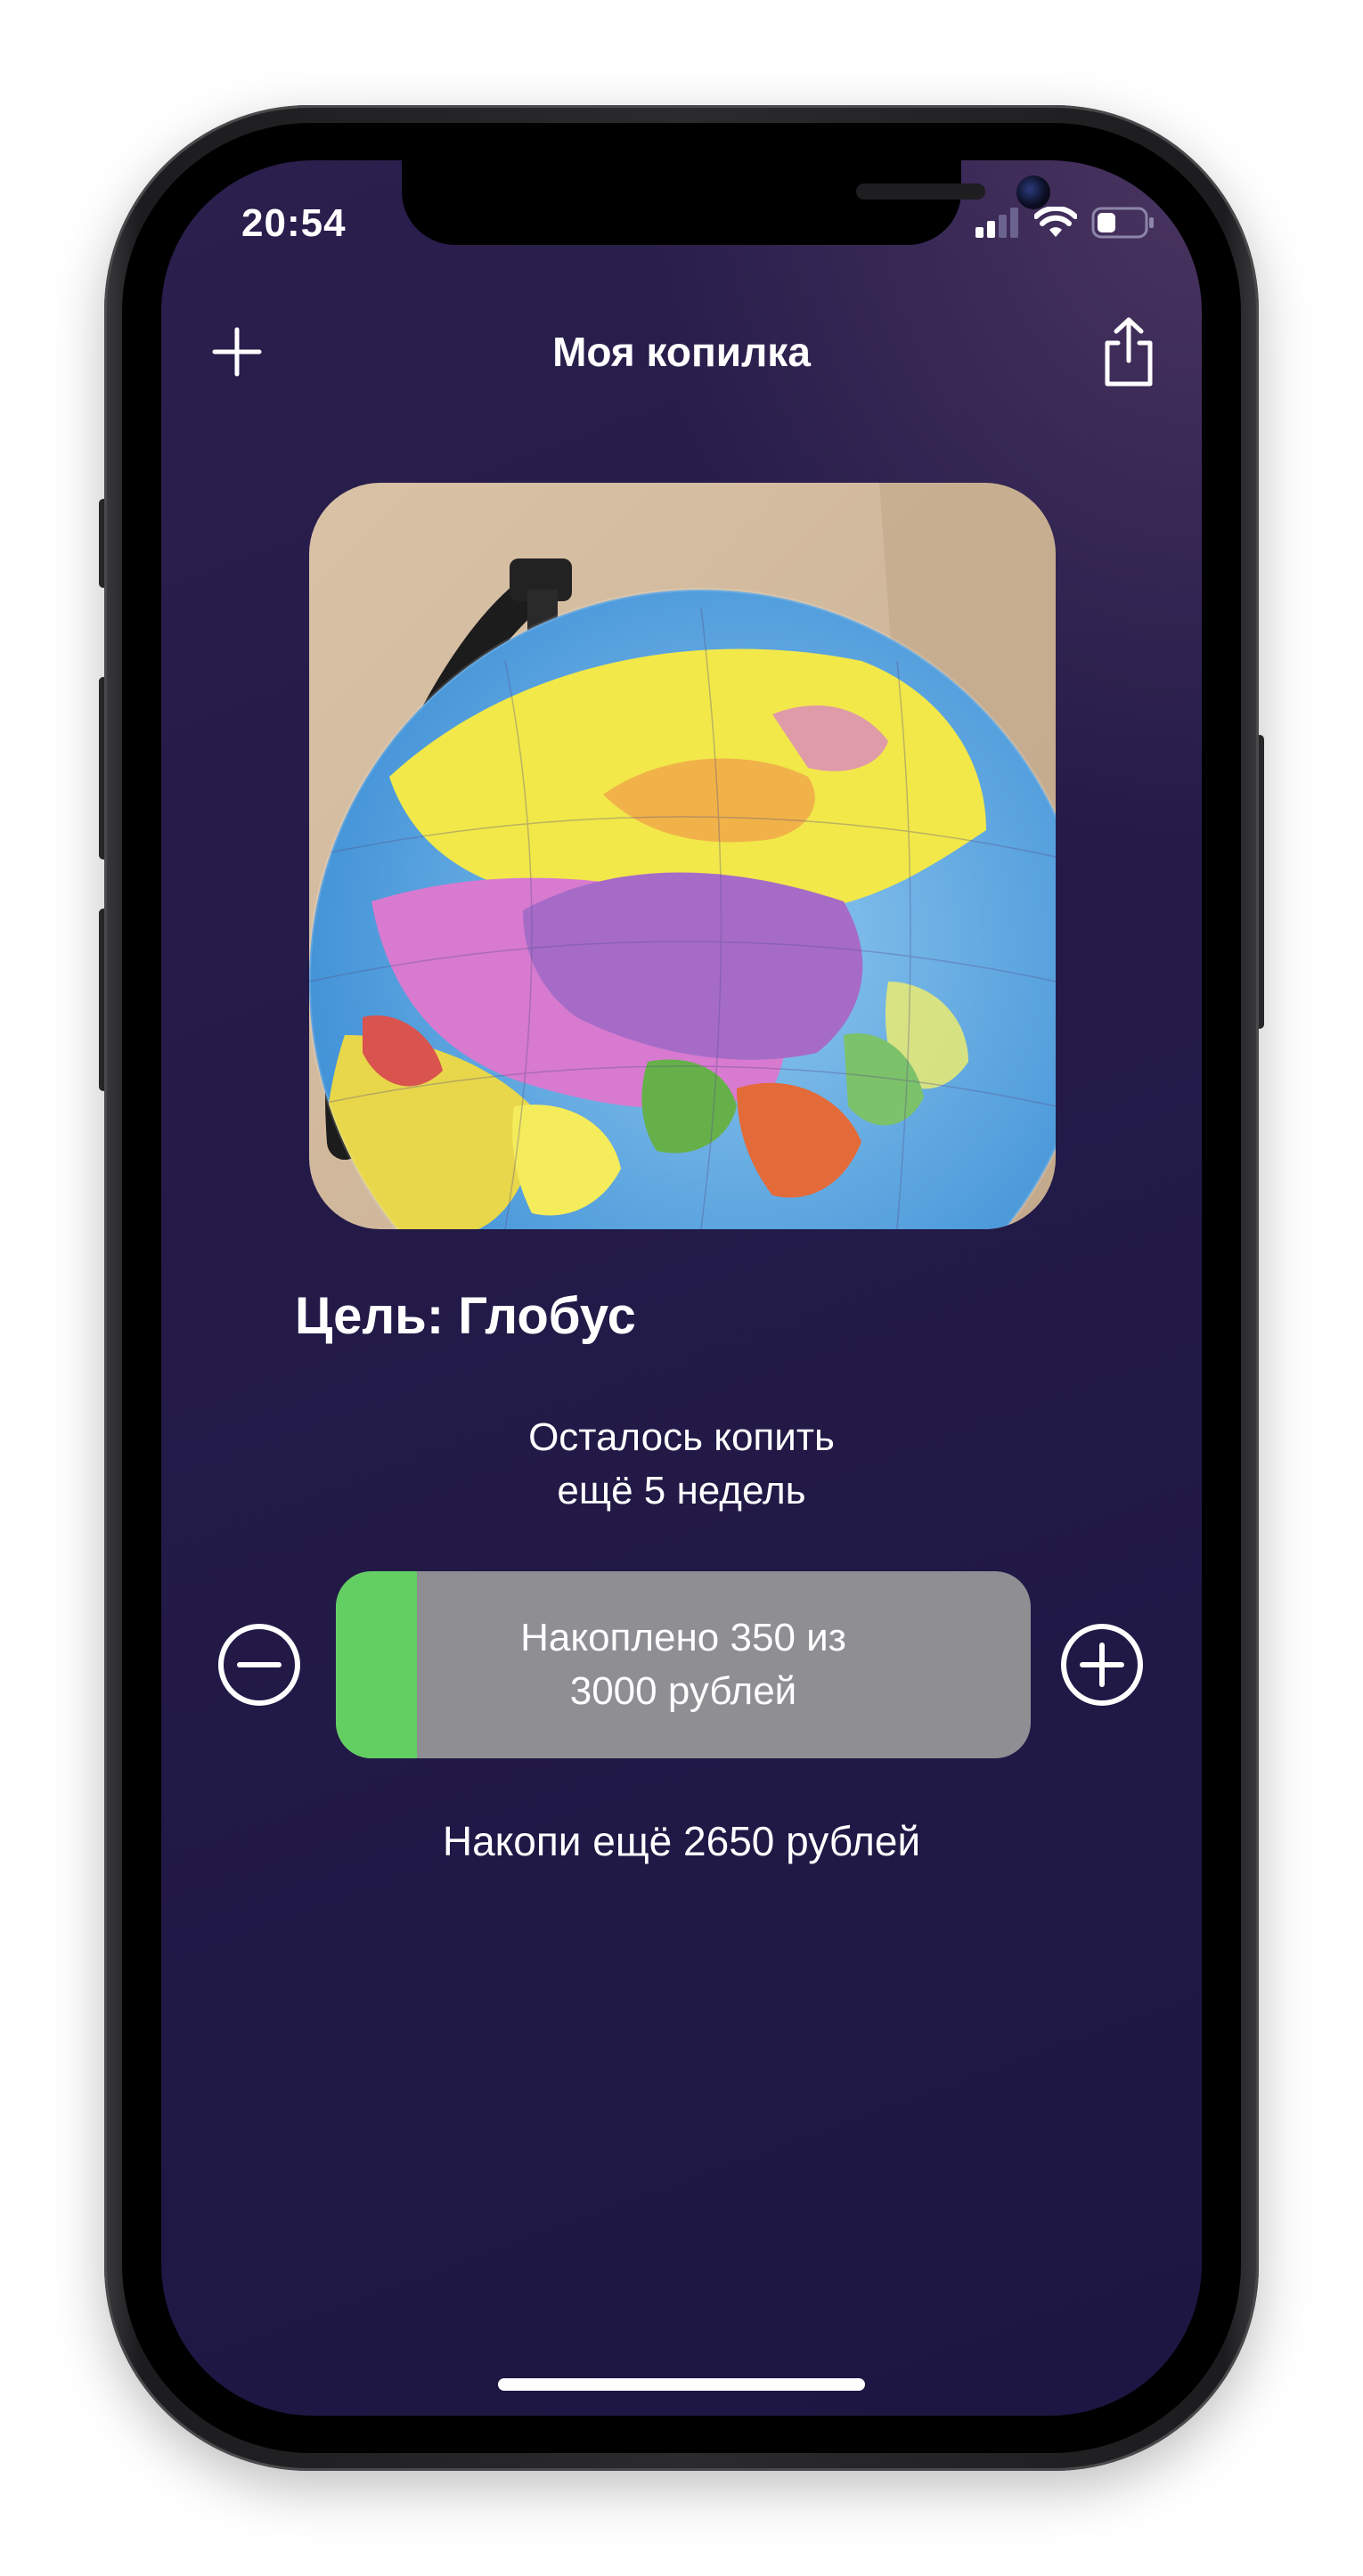 This screenshot has width=1363, height=2576. I want to click on earpiece-speaker, so click(921, 191).